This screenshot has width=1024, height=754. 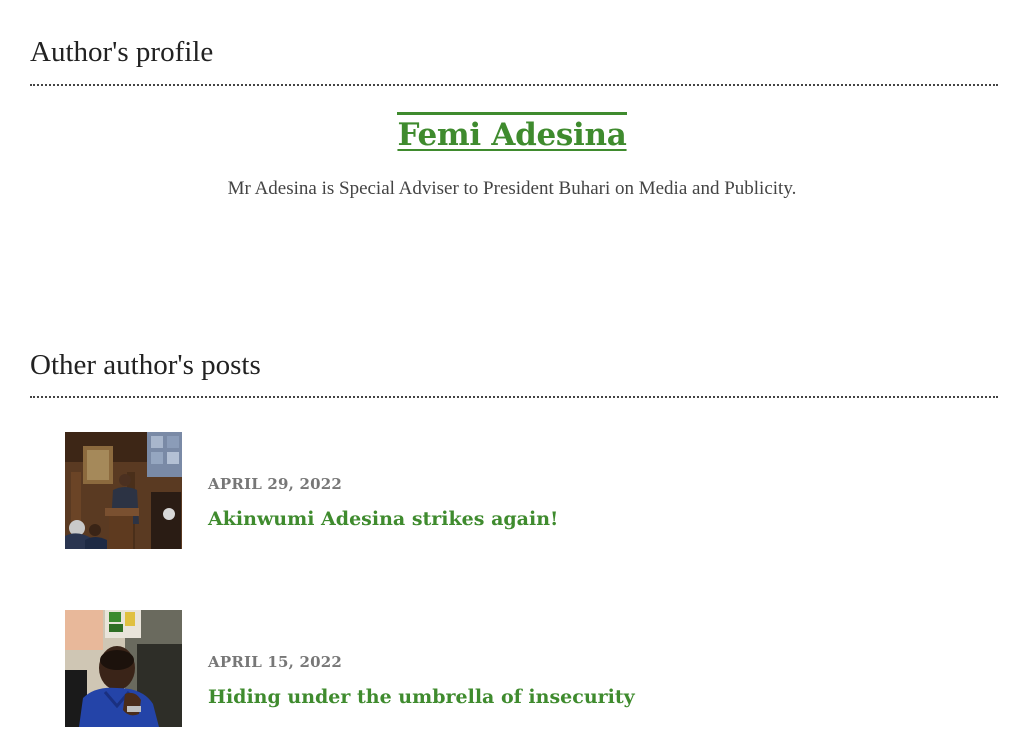 What do you see at coordinates (514, 85) in the screenshot?
I see `profile-divider` at bounding box center [514, 85].